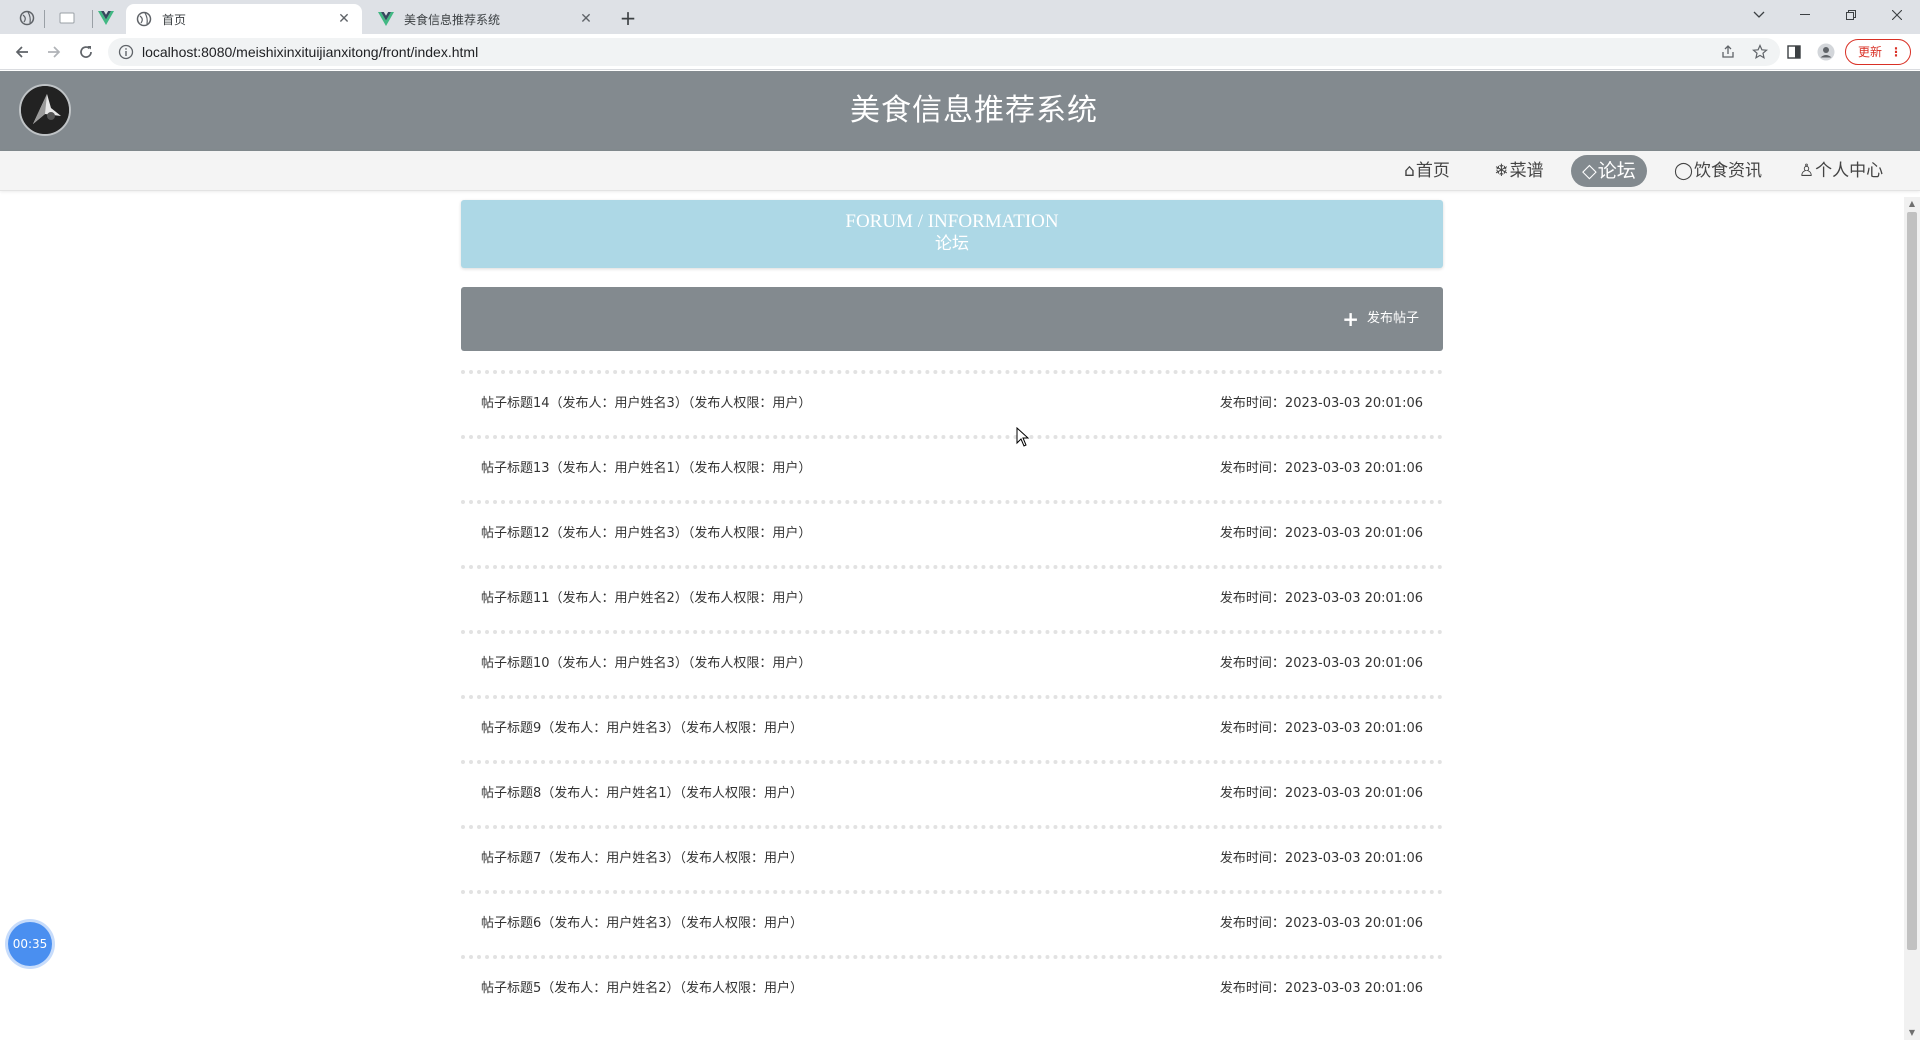 This screenshot has width=1920, height=1040. Describe the element at coordinates (30, 944) in the screenshot. I see `recording-timer-badge: 00:35` at that location.